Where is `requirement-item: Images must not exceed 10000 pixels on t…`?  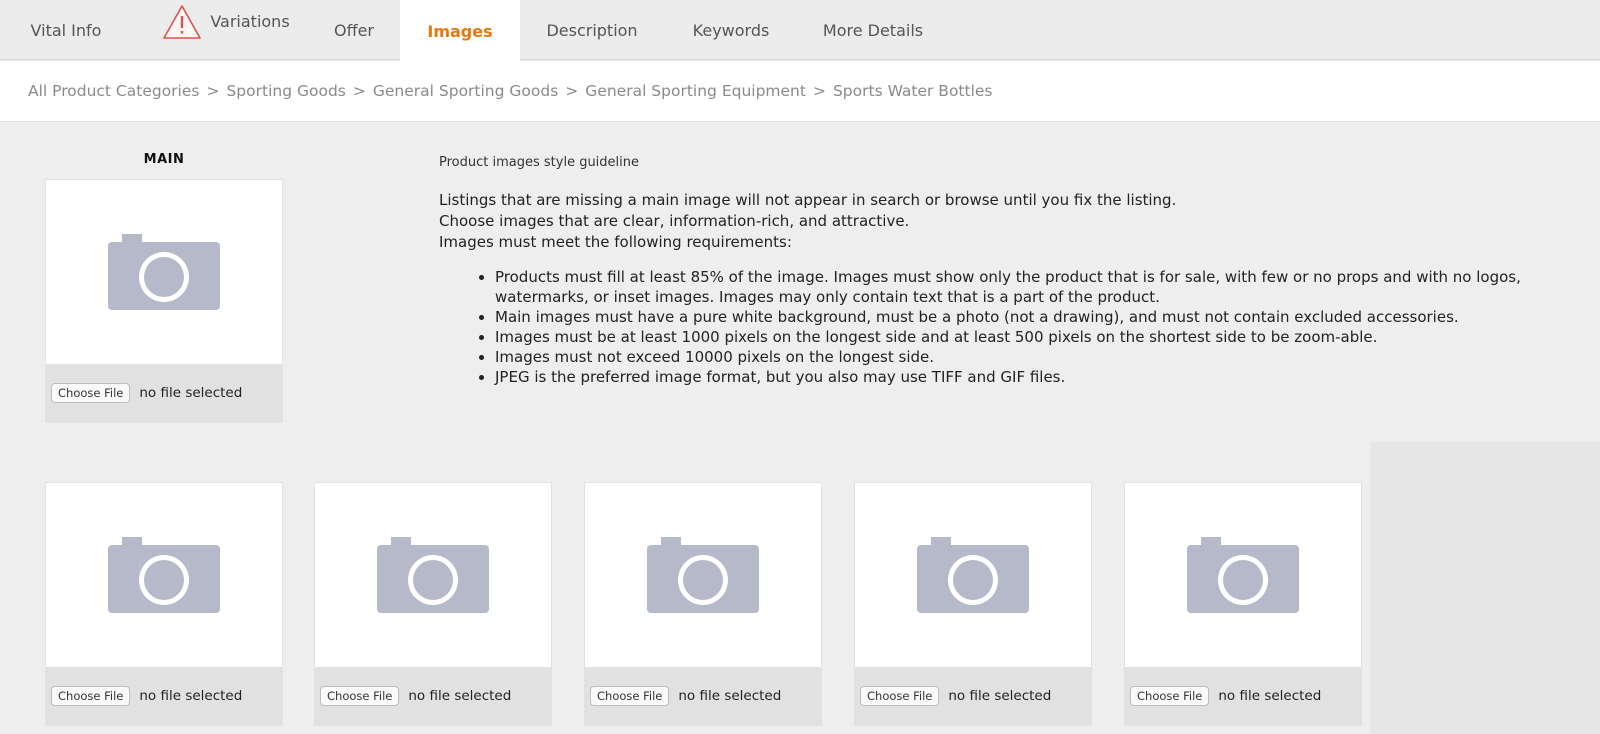 requirement-item: Images must not exceed 10000 pixels on t… is located at coordinates (1022, 357).